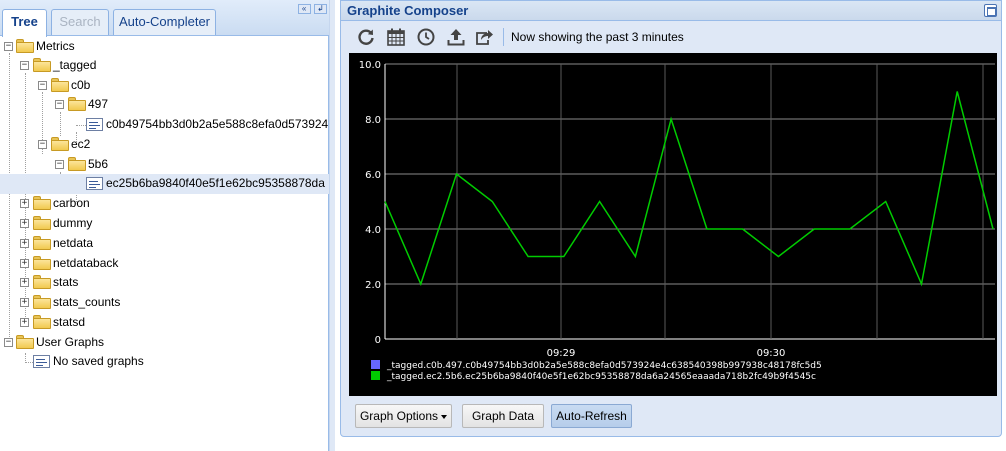 The image size is (1006, 451). Describe the element at coordinates (164, 145) in the screenshot. I see `tree-node-ec2: − ec2` at that location.